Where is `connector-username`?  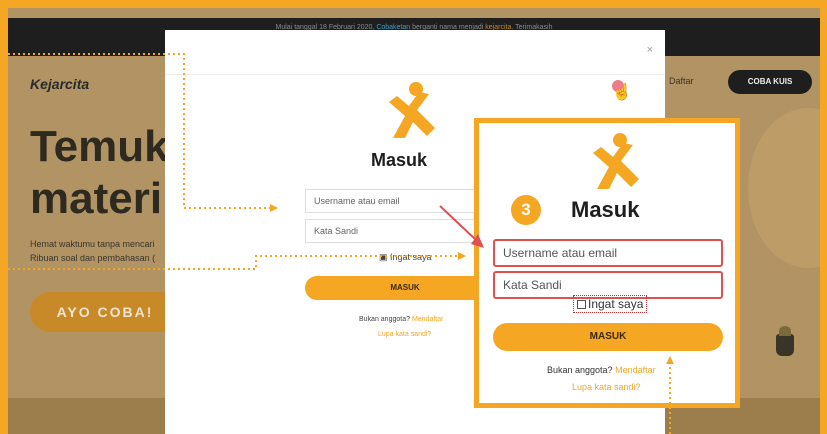
connector-username is located at coordinates (139, 131).